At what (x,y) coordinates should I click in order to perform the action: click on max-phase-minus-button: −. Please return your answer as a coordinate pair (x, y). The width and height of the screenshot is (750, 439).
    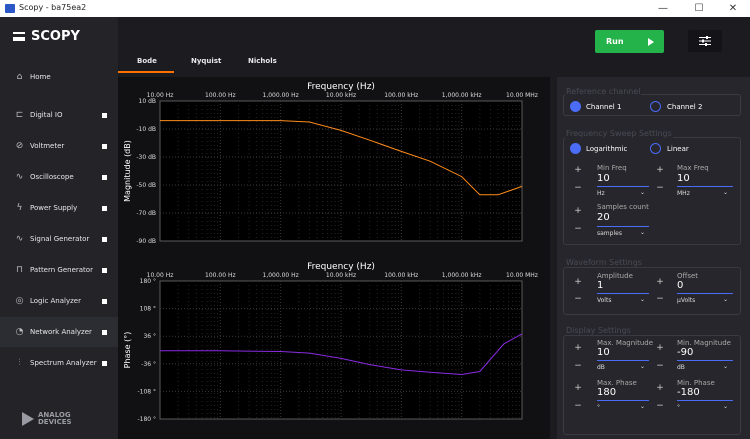
    Looking at the image, I should click on (578, 406).